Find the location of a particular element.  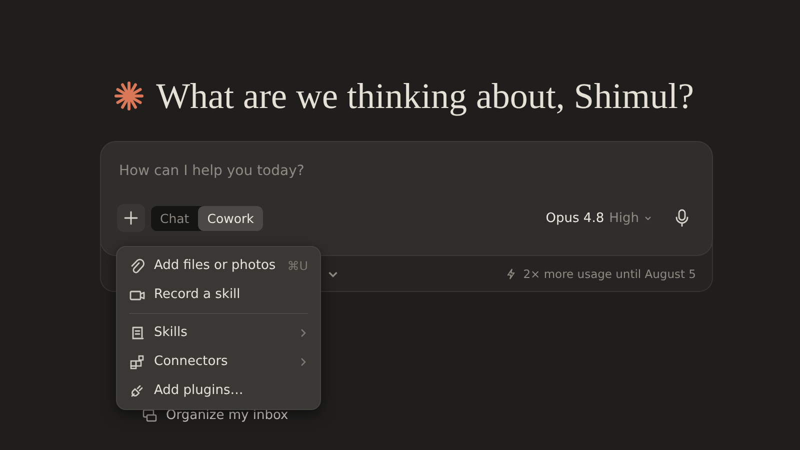

paperclip-icon is located at coordinates (137, 266).